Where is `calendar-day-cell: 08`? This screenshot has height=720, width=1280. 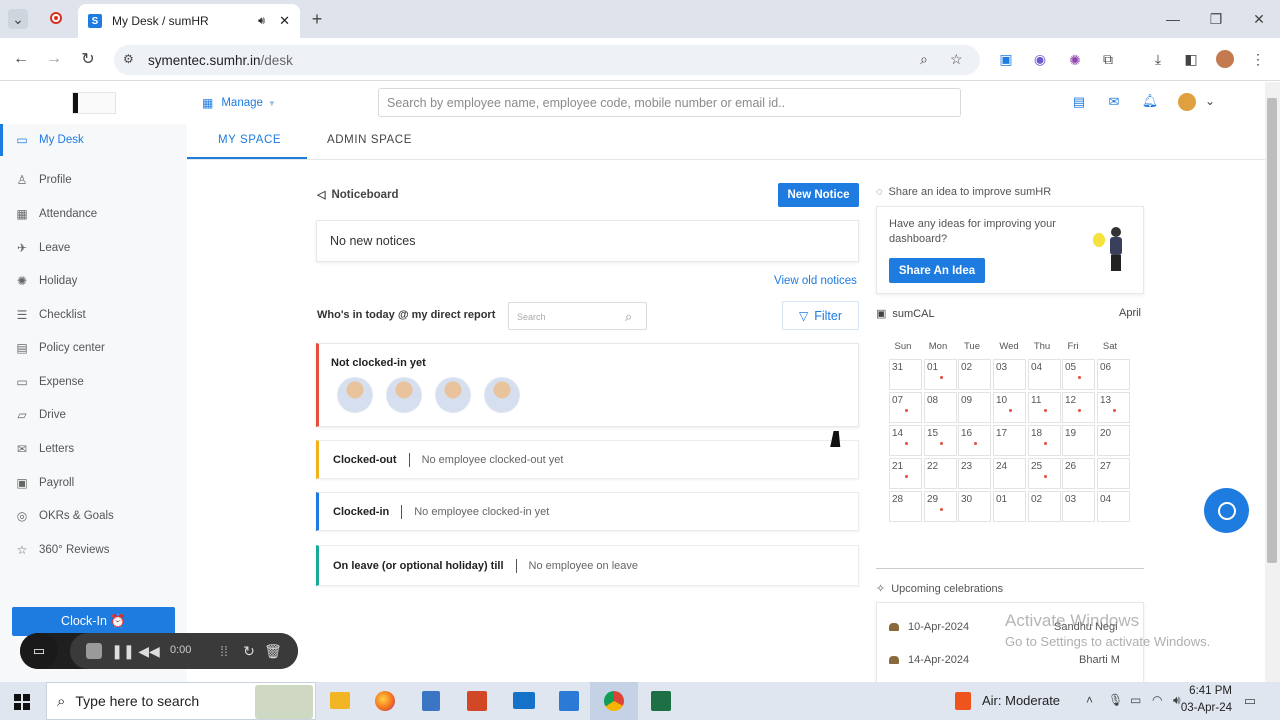 calendar-day-cell: 08 is located at coordinates (940, 407).